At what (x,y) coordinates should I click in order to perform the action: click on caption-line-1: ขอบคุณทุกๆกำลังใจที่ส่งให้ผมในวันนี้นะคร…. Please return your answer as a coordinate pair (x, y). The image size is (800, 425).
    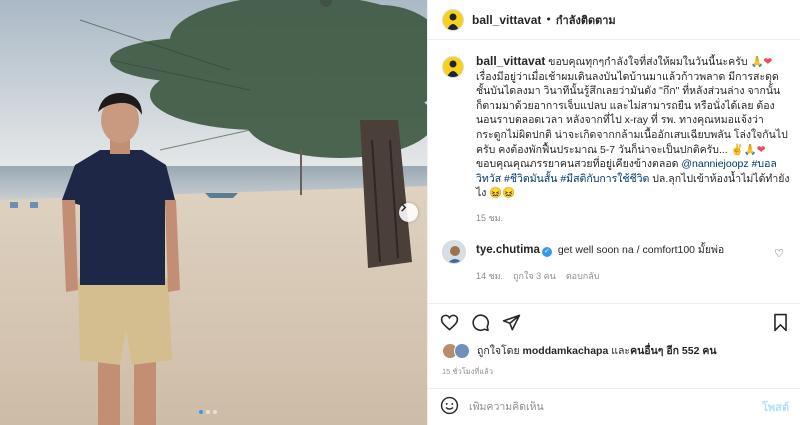
    Looking at the image, I should click on (648, 62).